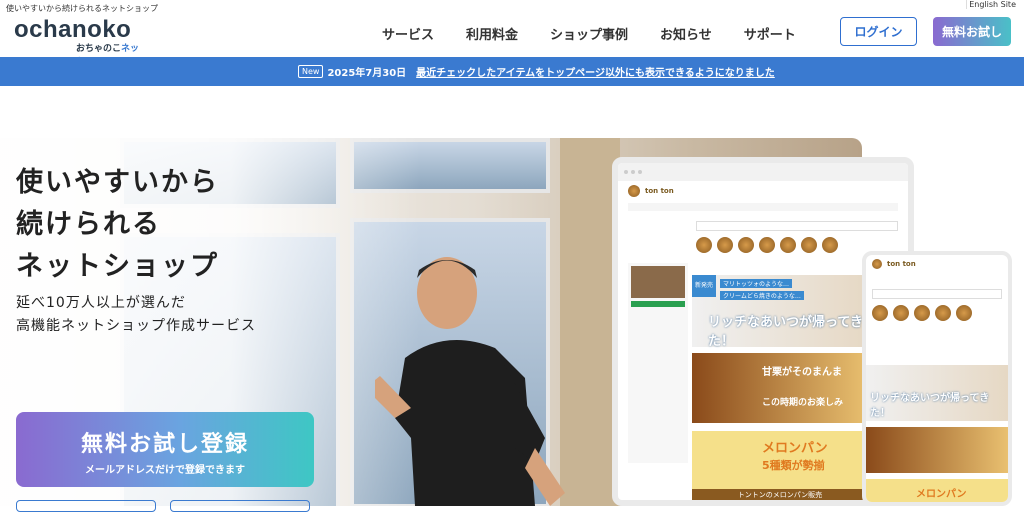 This screenshot has width=1024, height=512. I want to click on new-badge: New, so click(311, 71).